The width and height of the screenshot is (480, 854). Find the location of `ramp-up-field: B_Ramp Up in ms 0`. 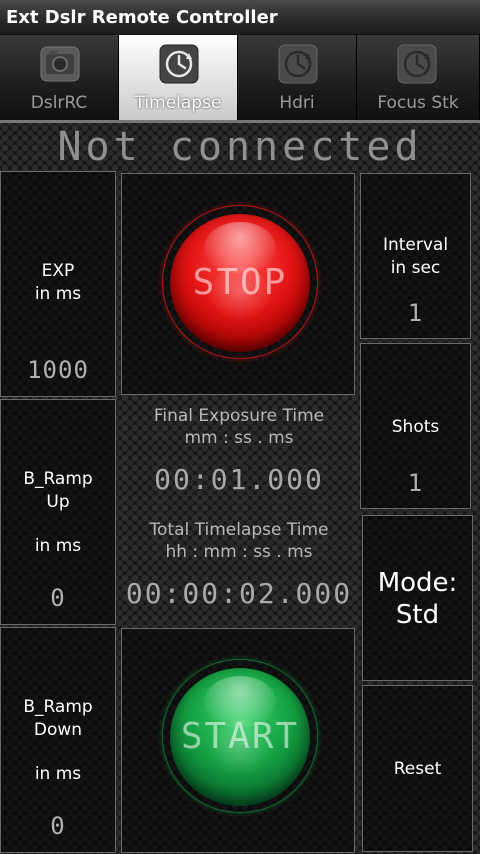

ramp-up-field: B_Ramp Up in ms 0 is located at coordinates (58, 512).